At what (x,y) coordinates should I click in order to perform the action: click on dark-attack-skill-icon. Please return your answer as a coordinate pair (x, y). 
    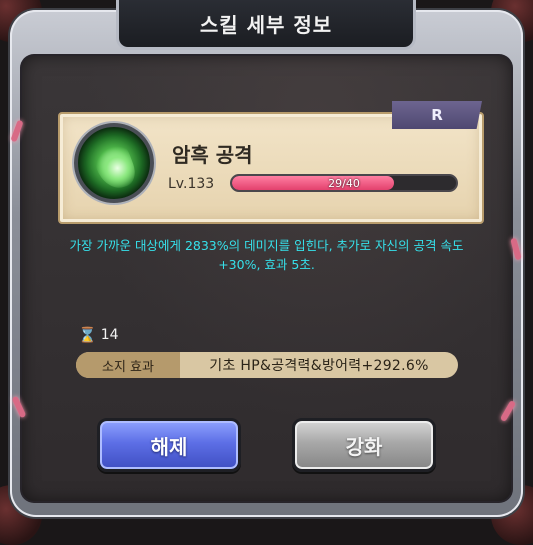
    Looking at the image, I should click on (114, 163).